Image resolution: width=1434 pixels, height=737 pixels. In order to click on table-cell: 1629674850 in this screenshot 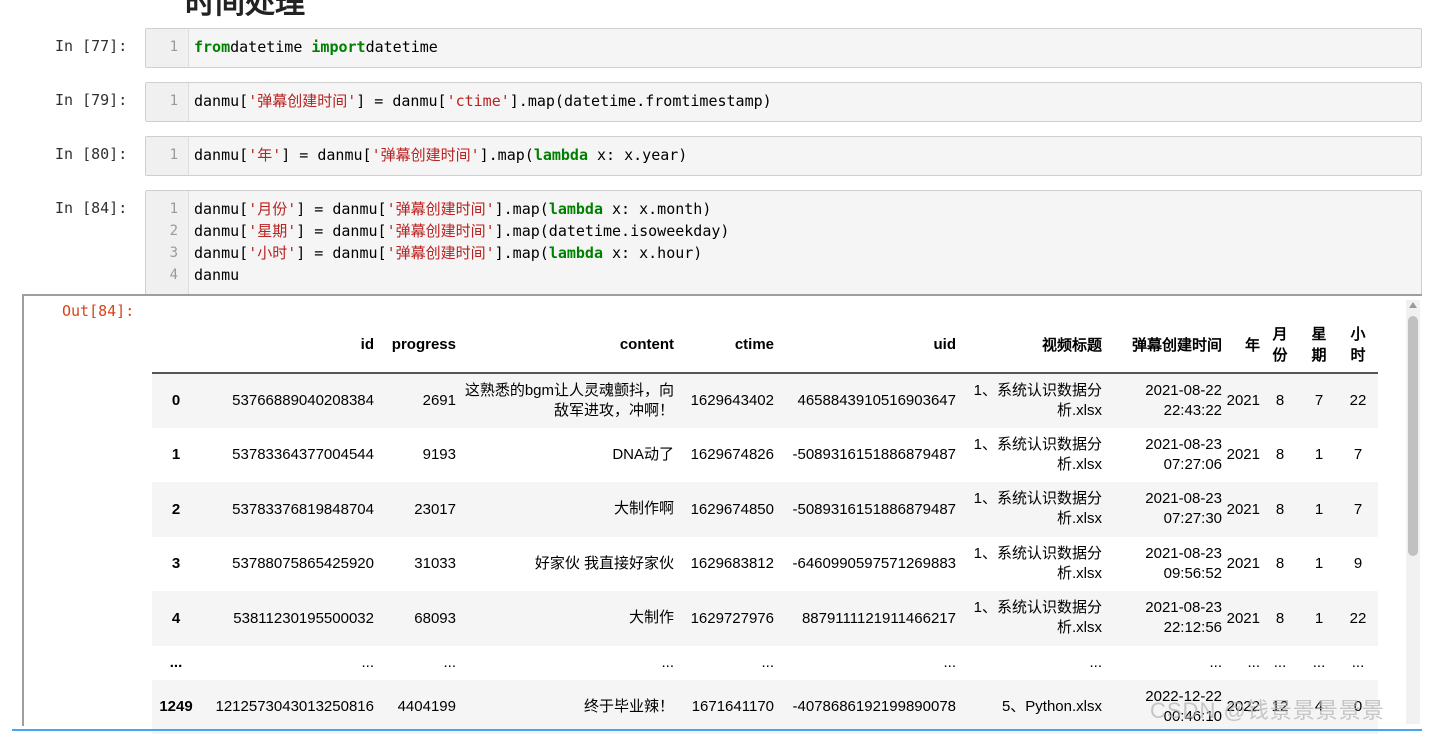, I will do `click(732, 509)`.